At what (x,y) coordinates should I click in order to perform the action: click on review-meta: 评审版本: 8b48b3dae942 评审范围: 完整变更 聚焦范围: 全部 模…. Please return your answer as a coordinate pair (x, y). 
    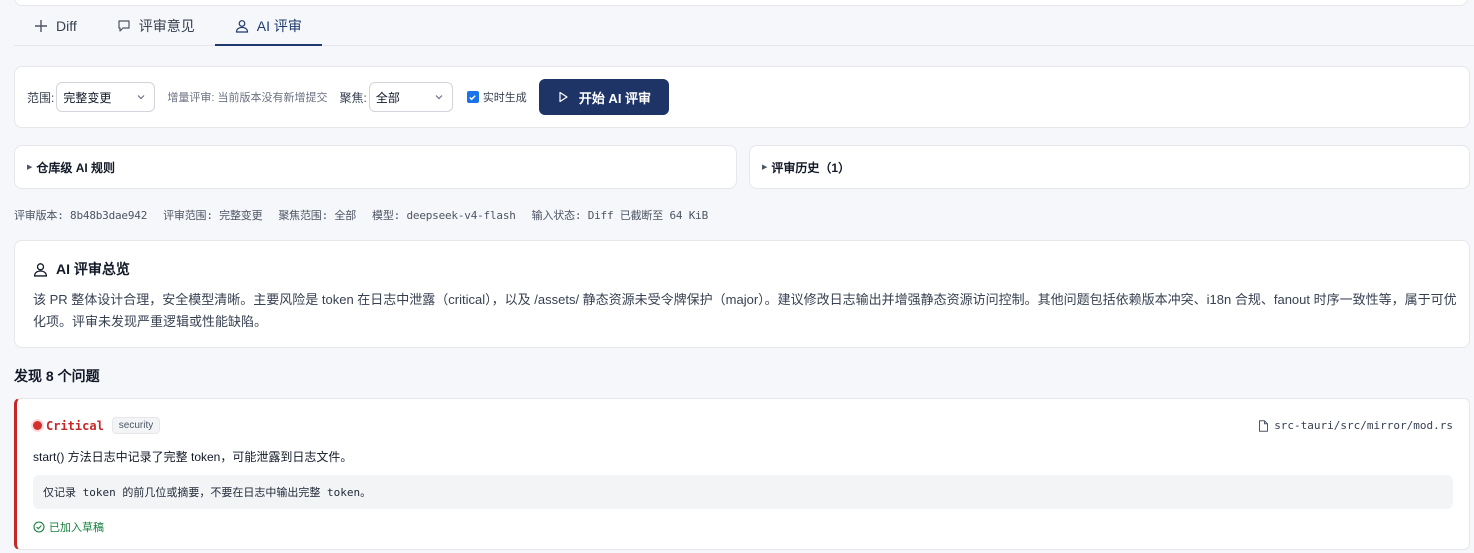
    Looking at the image, I should click on (361, 215).